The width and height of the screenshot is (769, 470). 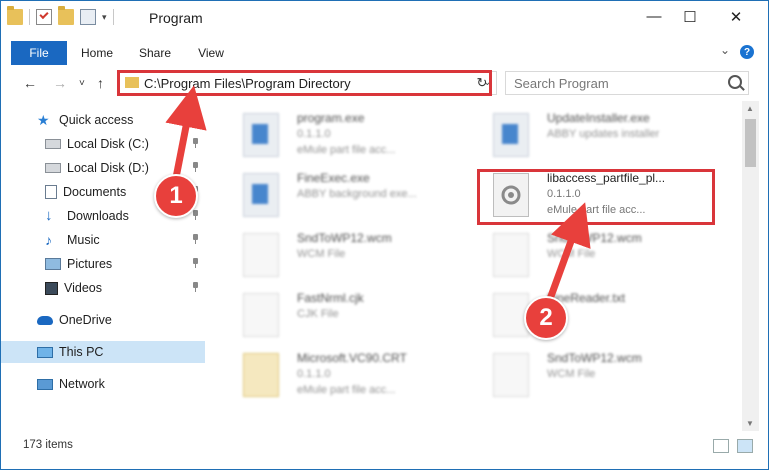 I want to click on callout-badge-1: 1, so click(x=176, y=196).